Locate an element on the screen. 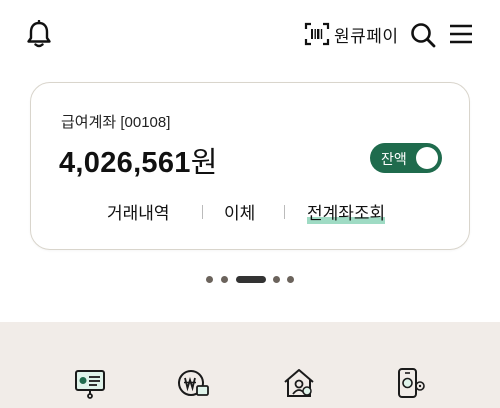 The height and width of the screenshot is (408, 500). currency-card-icon is located at coordinates (193, 383).